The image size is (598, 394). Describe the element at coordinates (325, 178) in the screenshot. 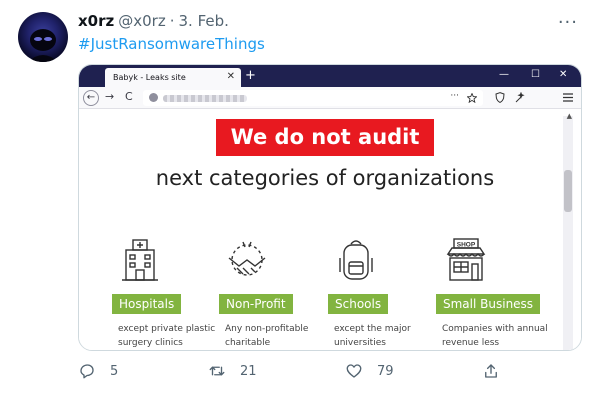

I see `subheading: next categories of organizations` at that location.